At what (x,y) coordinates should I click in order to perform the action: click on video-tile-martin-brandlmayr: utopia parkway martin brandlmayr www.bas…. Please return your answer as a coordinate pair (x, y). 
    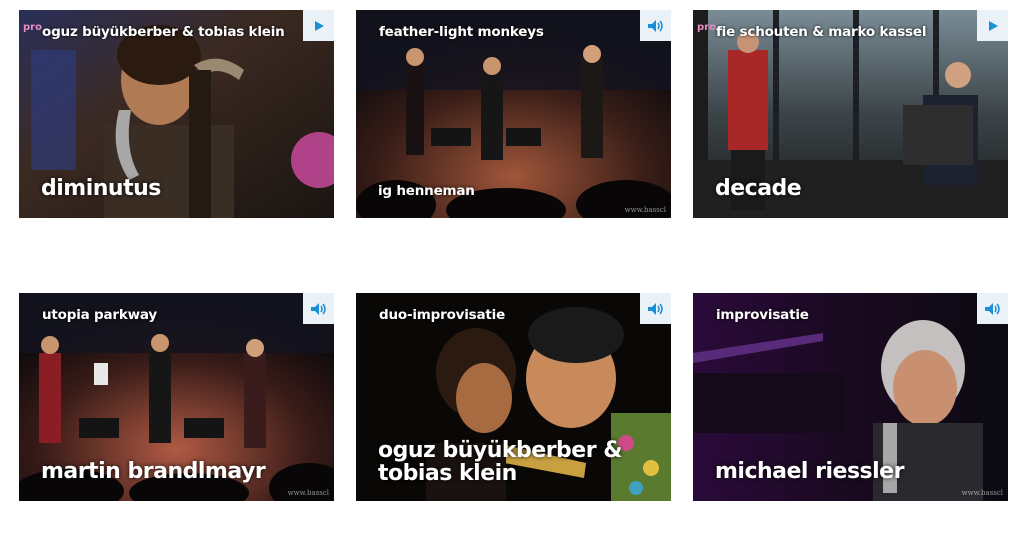
    Looking at the image, I should click on (176, 397).